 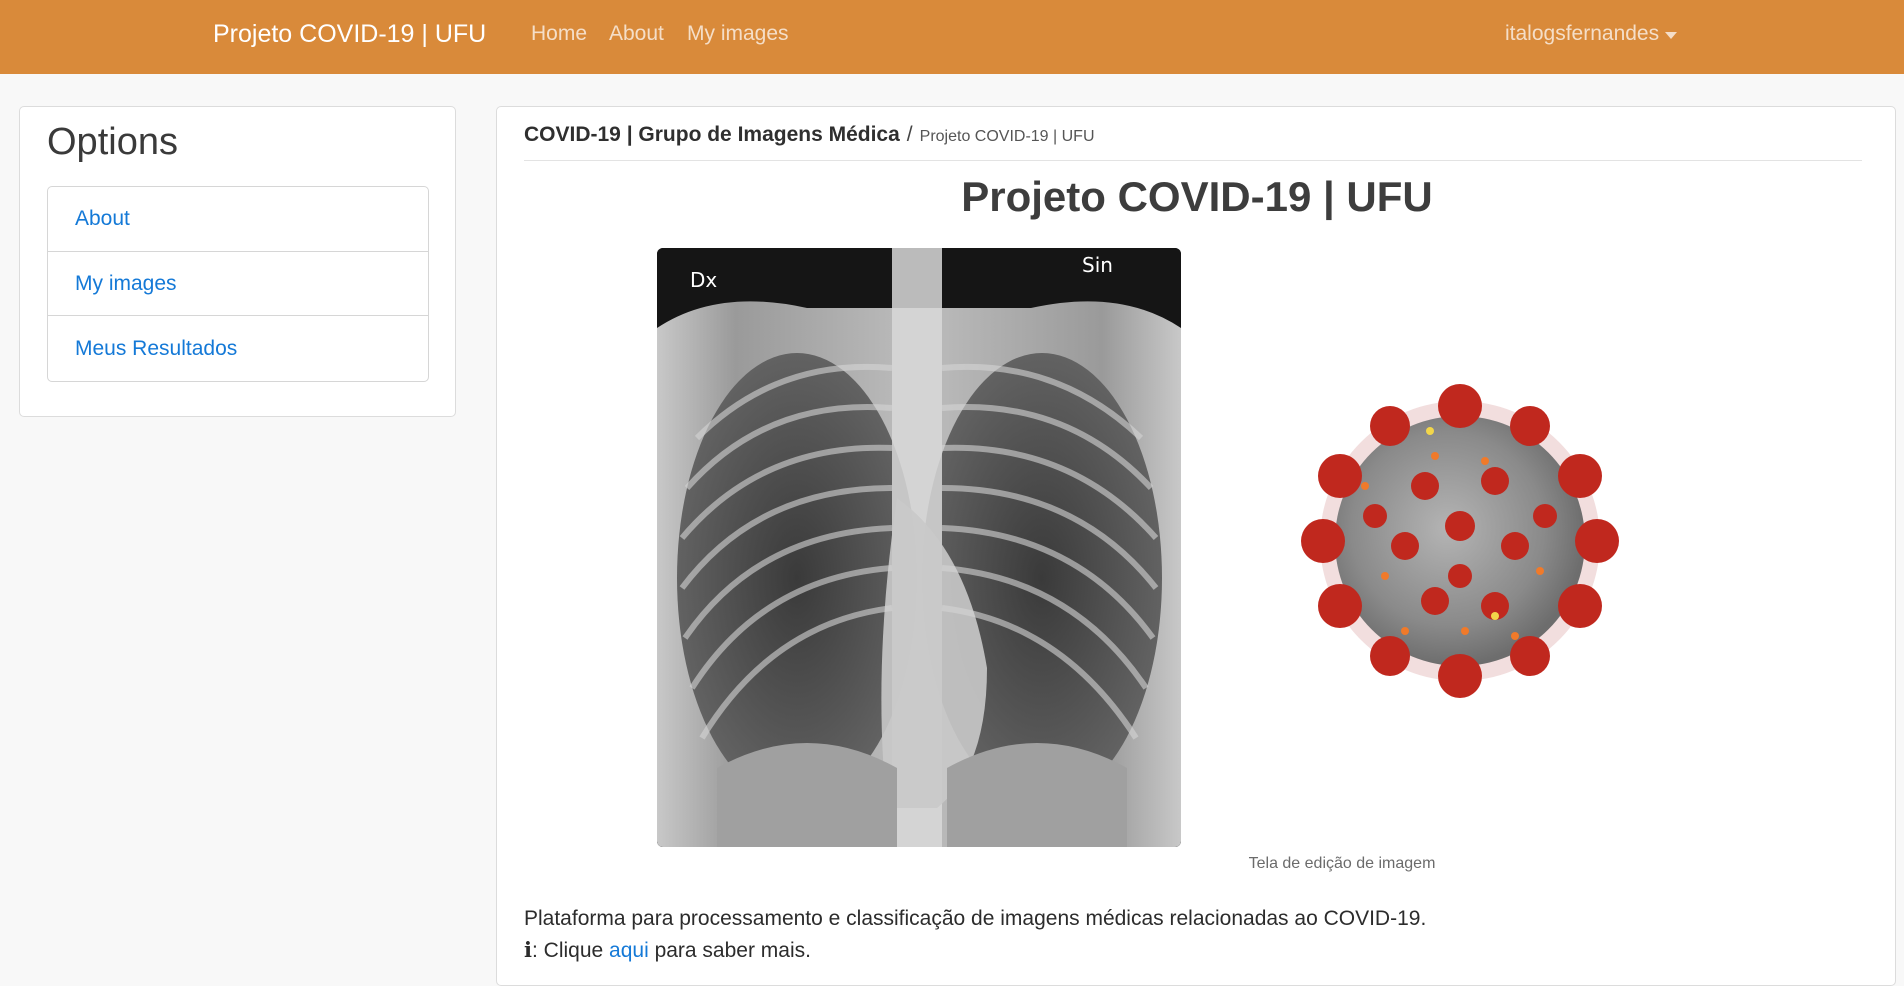 I want to click on breadcrumb-group-link: COVID-19 | Grupo de Imagens Médica, so click(x=712, y=135).